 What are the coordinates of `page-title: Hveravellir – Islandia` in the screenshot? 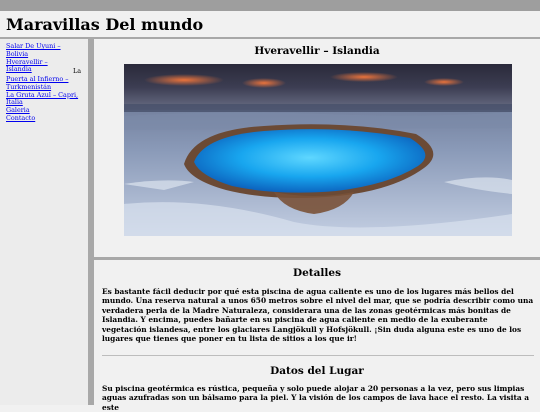 It's located at (317, 51).